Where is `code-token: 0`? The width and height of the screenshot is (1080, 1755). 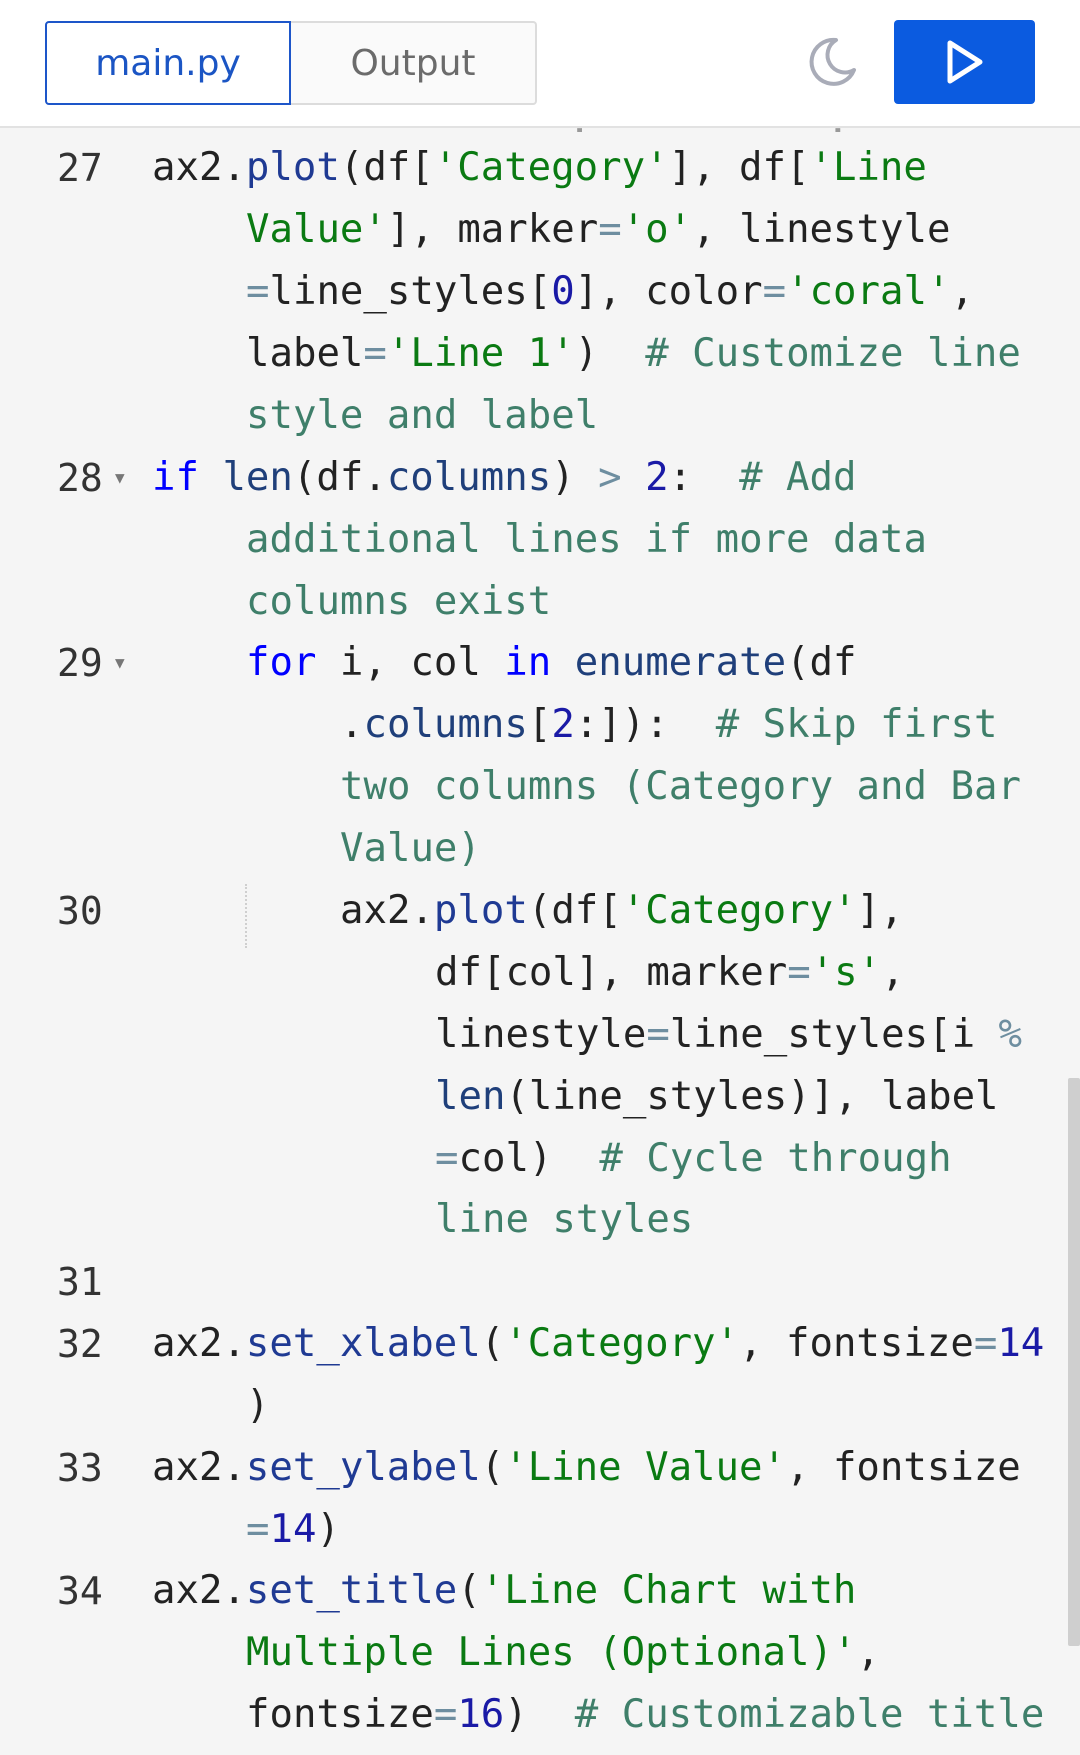
code-token: 0 is located at coordinates (563, 291).